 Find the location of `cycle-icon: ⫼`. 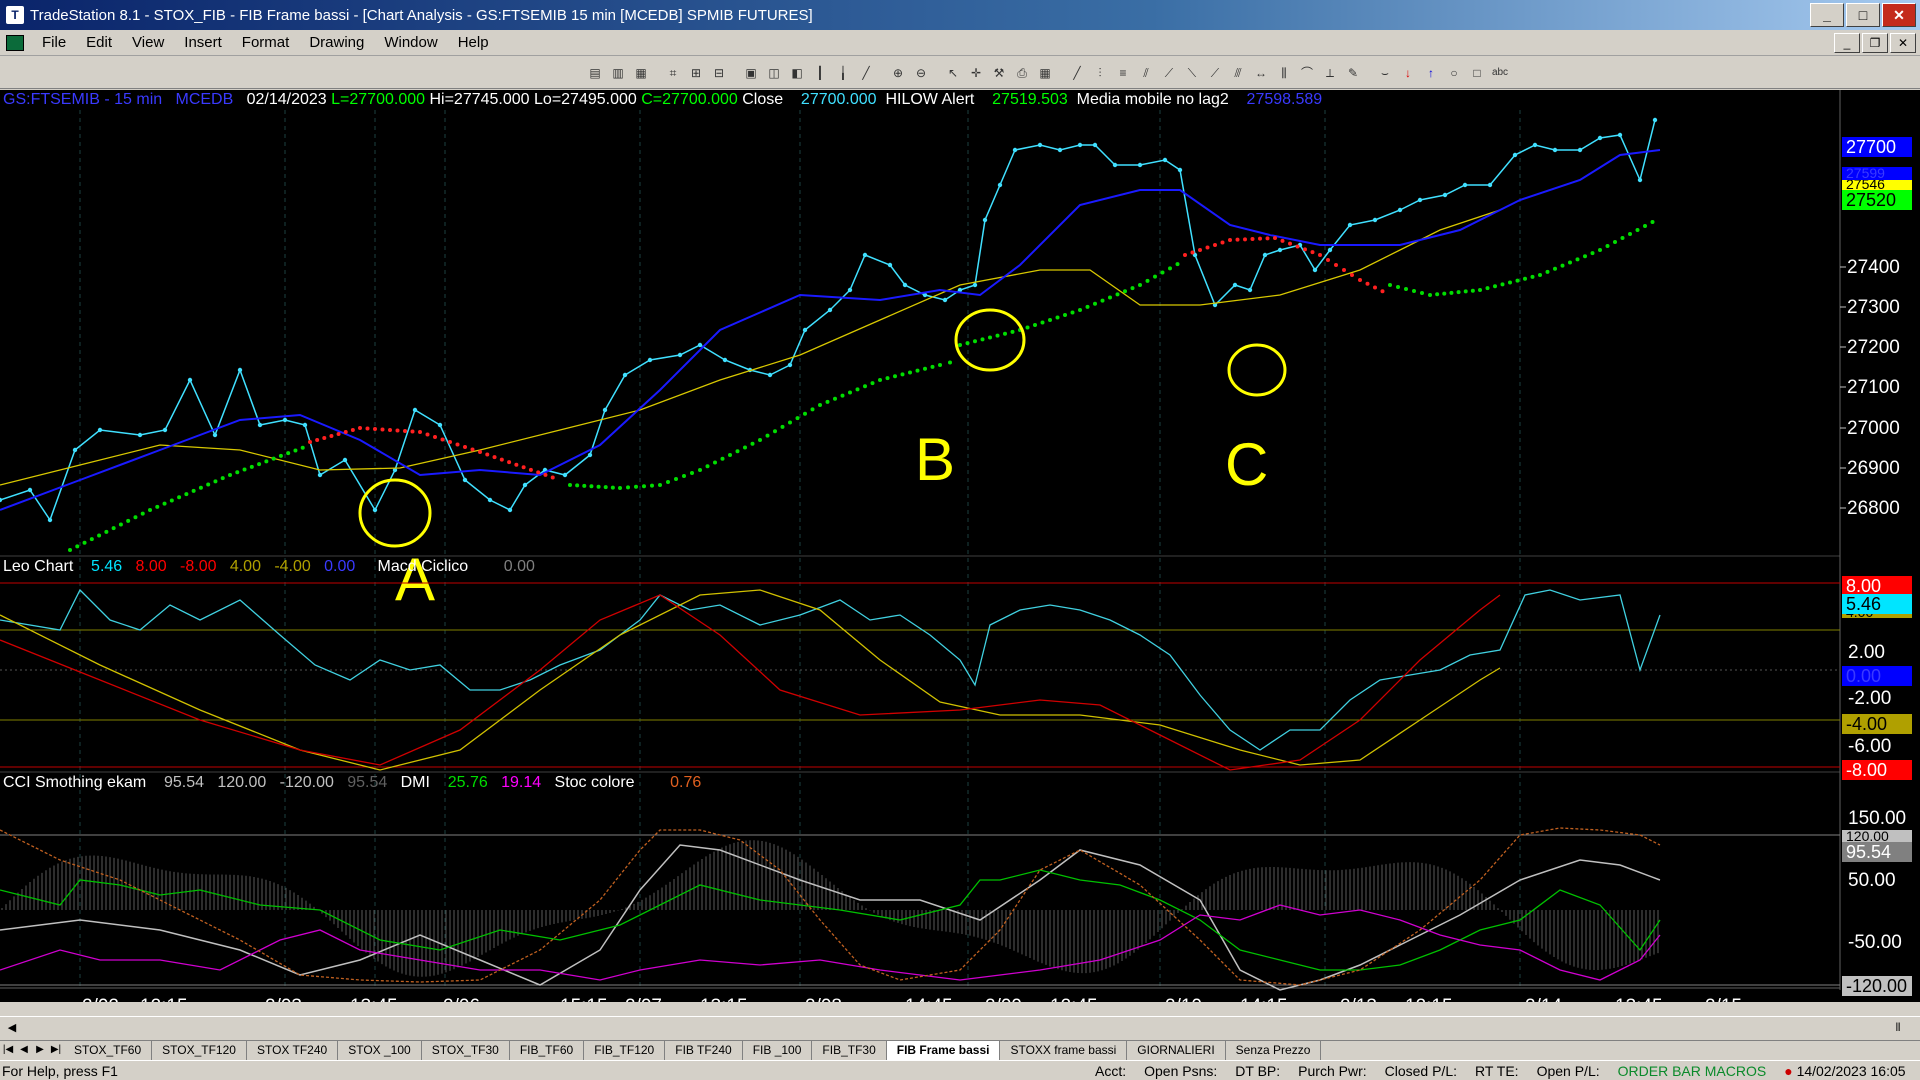

cycle-icon: ⫼ is located at coordinates (1284, 73).